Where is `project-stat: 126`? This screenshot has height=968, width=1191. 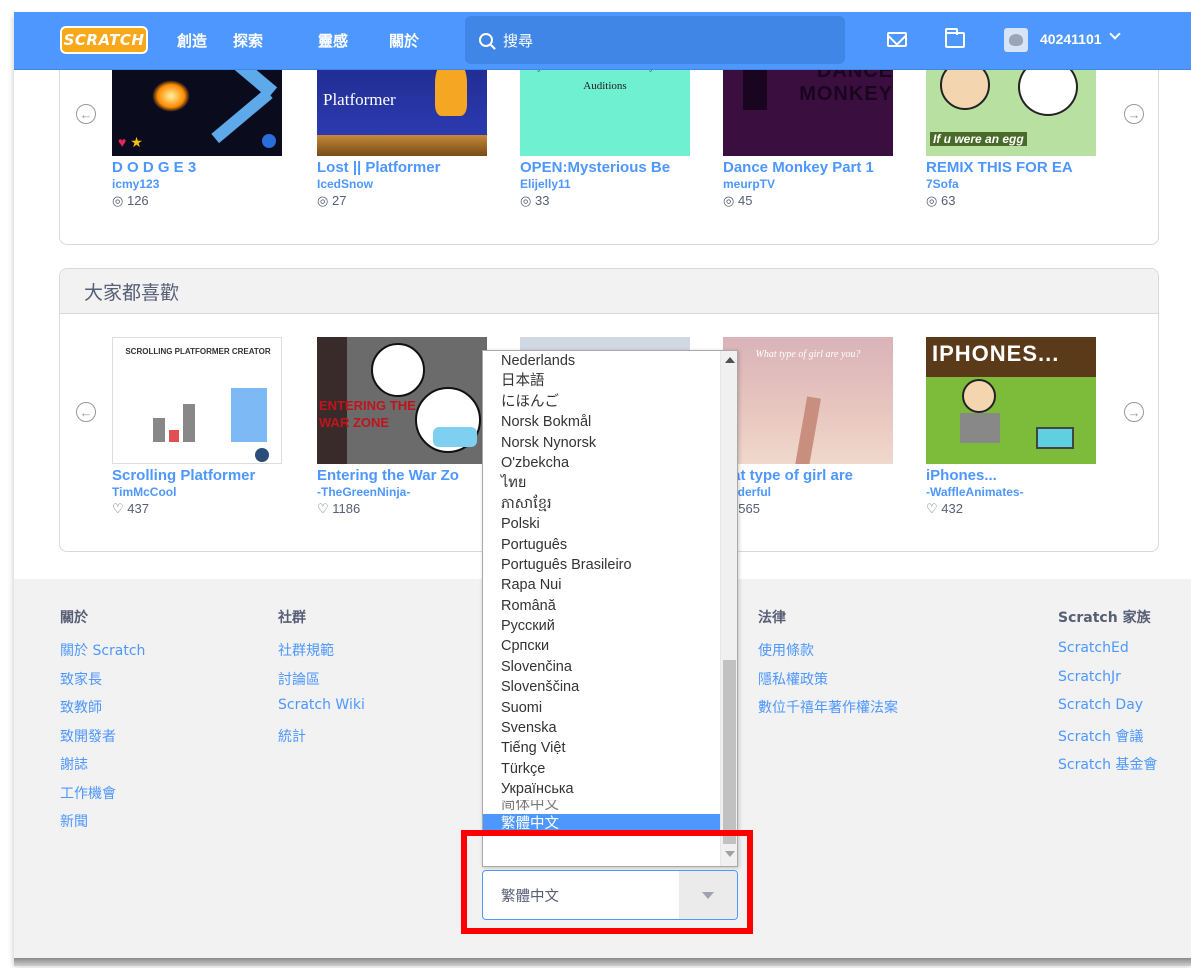
project-stat: 126 is located at coordinates (137, 200).